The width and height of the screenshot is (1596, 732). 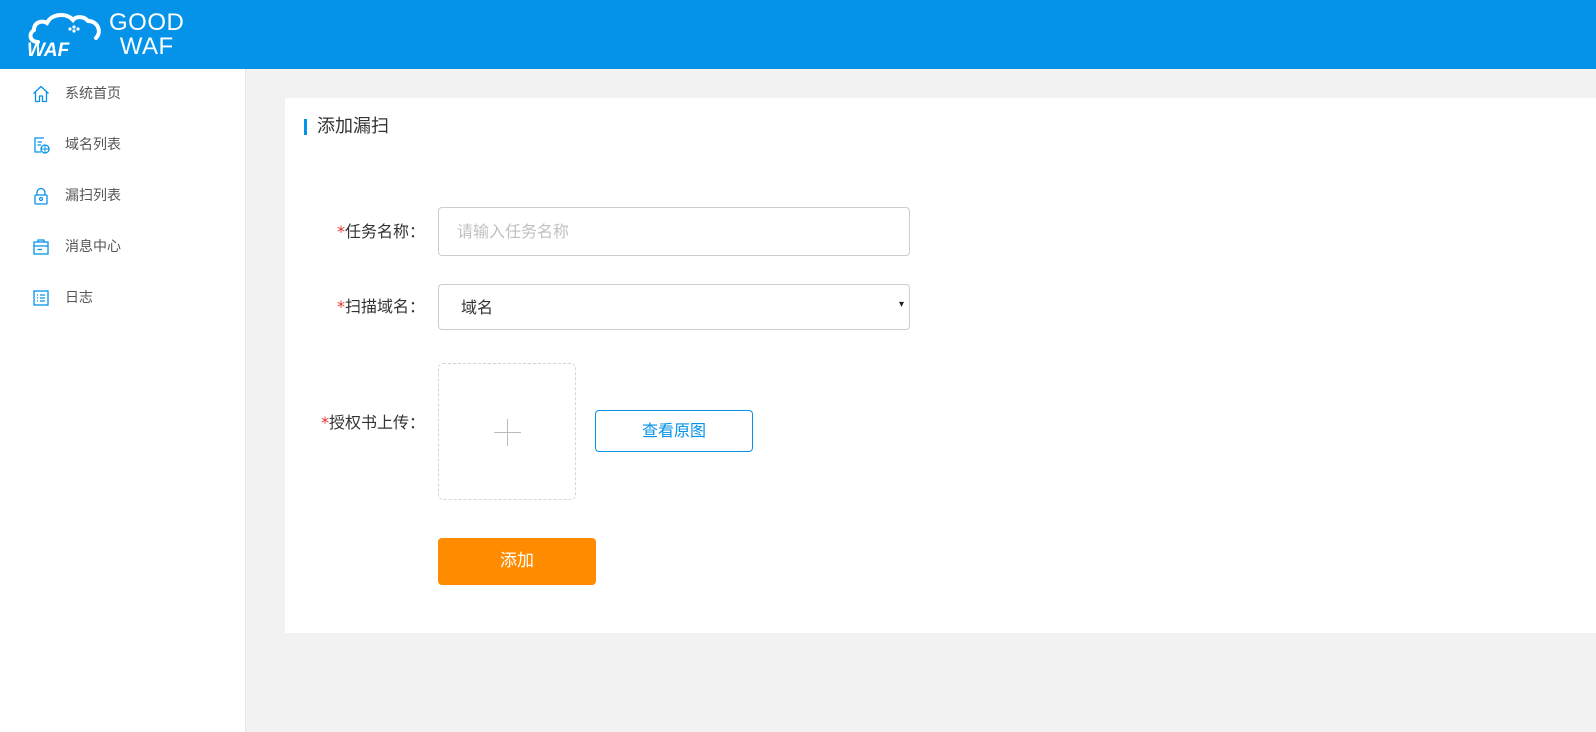 I want to click on chevron-down-icon: ▾, so click(x=901, y=304).